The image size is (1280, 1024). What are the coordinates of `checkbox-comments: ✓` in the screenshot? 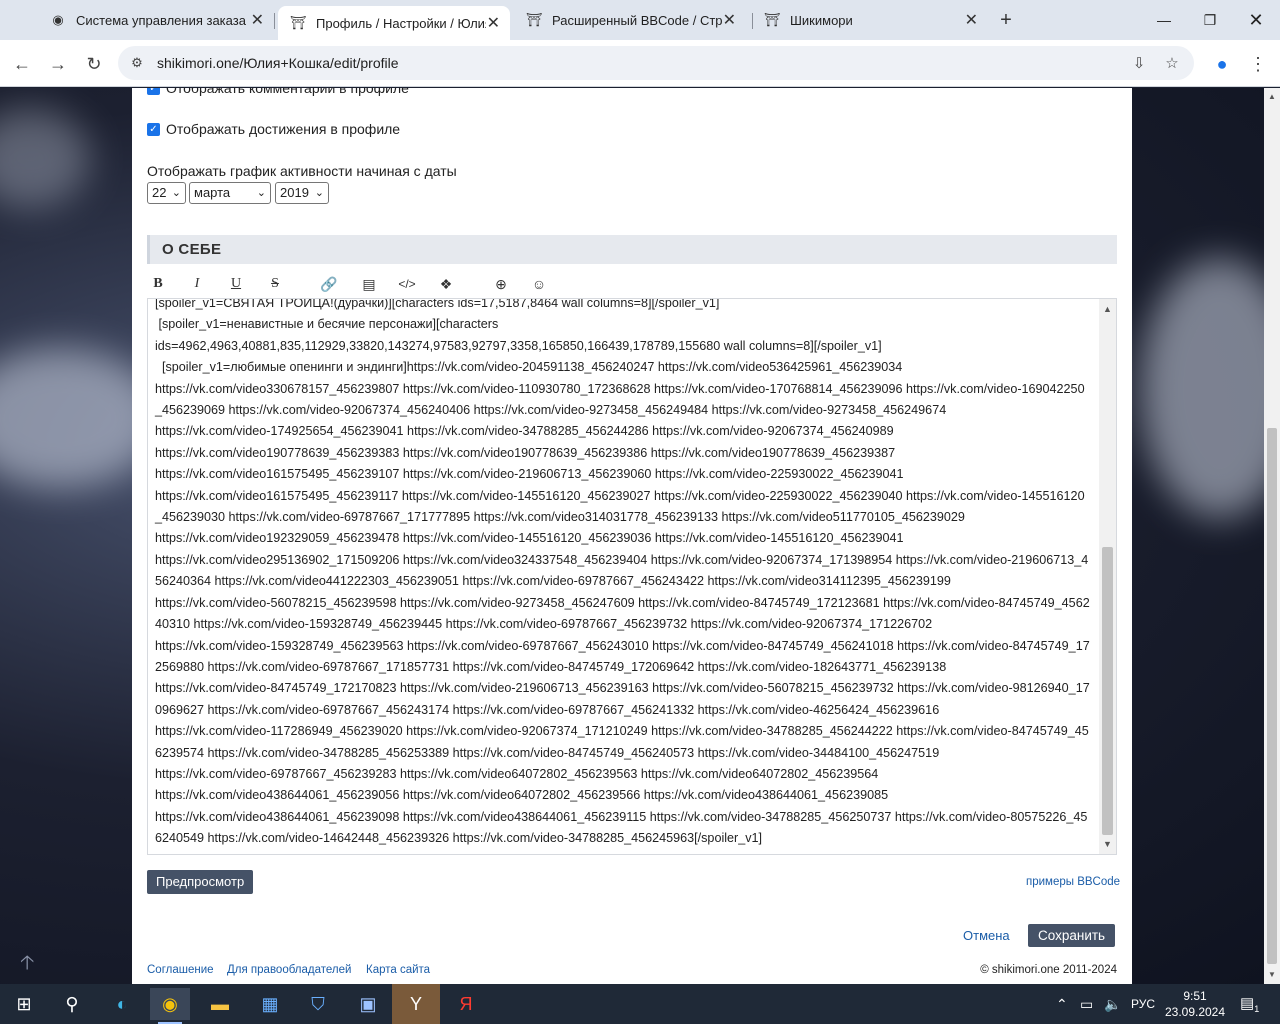 It's located at (153, 91).